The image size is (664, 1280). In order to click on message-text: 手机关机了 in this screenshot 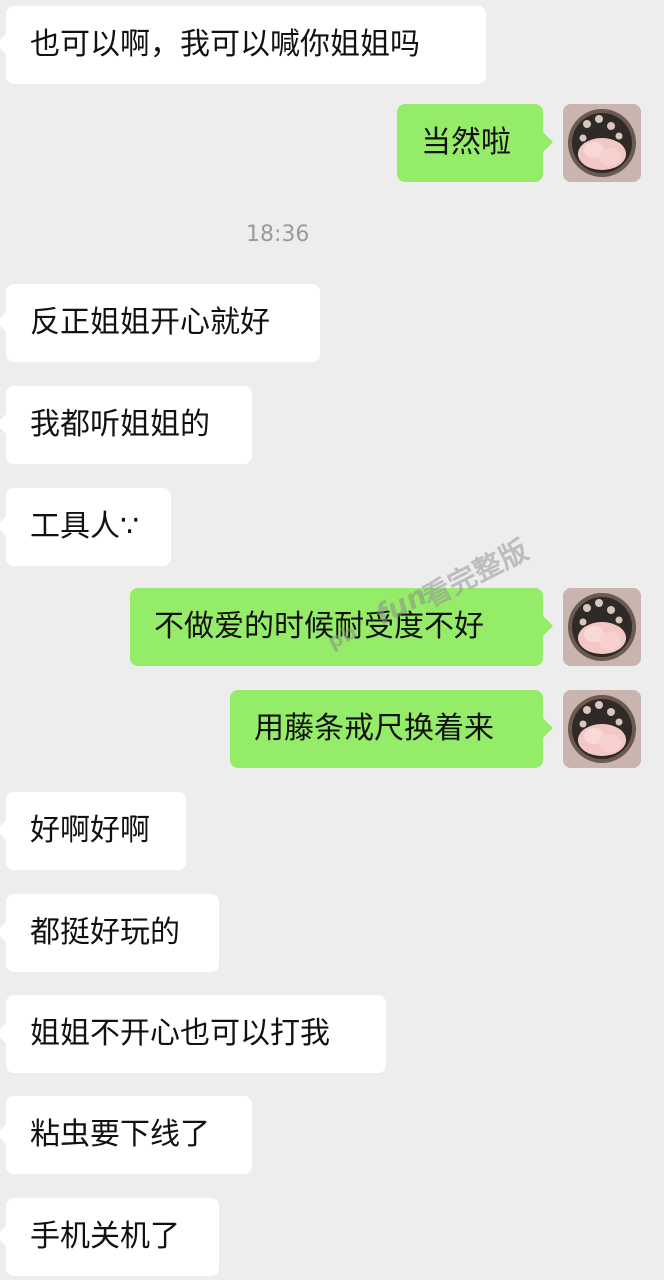, I will do `click(105, 1236)`.